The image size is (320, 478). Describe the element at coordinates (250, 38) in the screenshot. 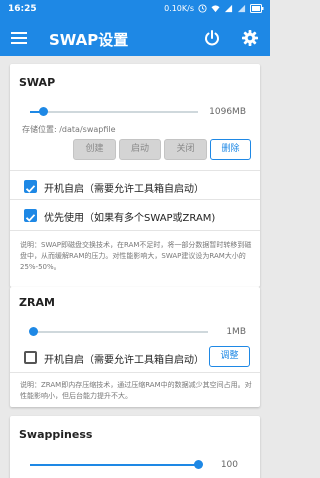

I see `gear-icon` at that location.